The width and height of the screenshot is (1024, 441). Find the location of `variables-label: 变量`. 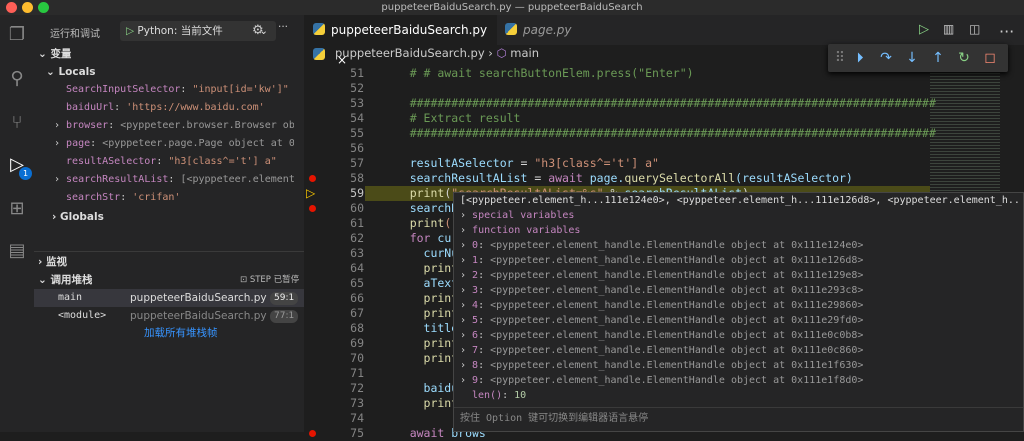

variables-label: 变量 is located at coordinates (61, 54).